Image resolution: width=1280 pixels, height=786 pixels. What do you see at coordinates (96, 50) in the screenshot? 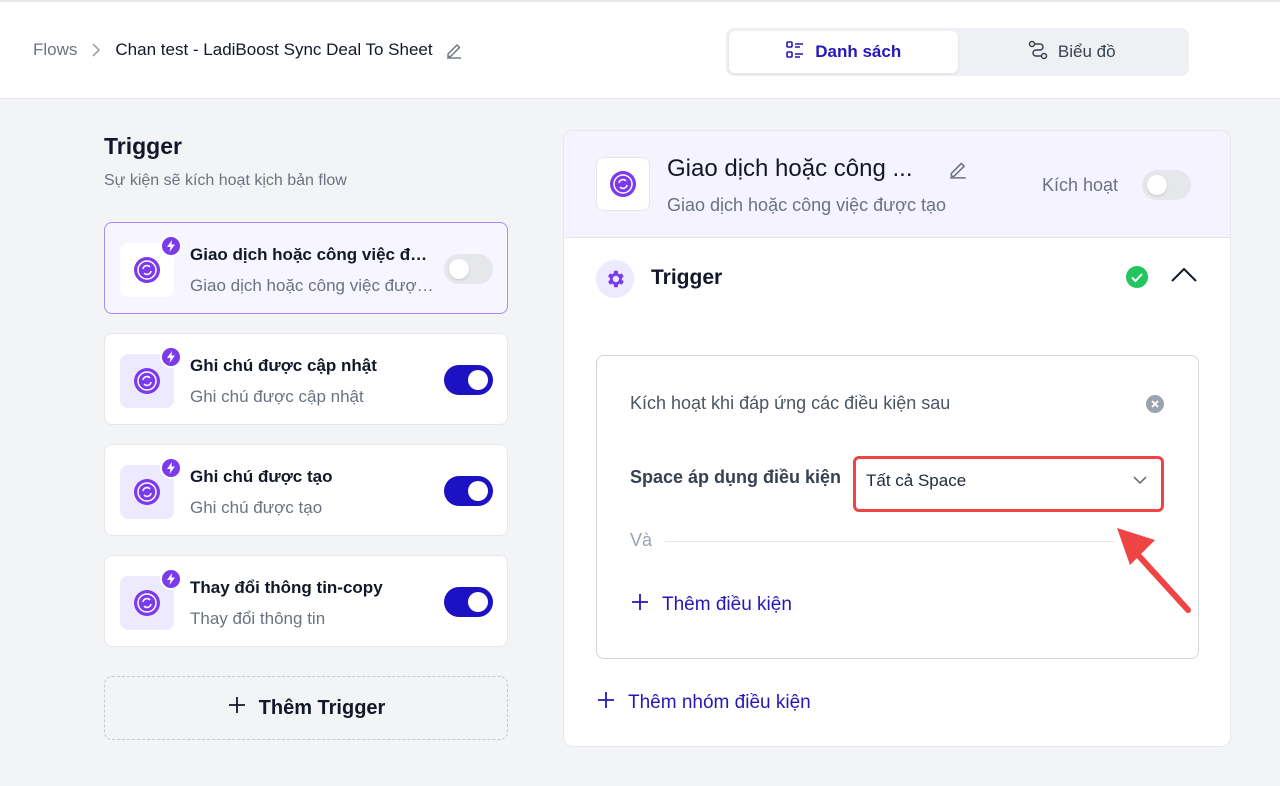
I see `chevron-right-icon` at bounding box center [96, 50].